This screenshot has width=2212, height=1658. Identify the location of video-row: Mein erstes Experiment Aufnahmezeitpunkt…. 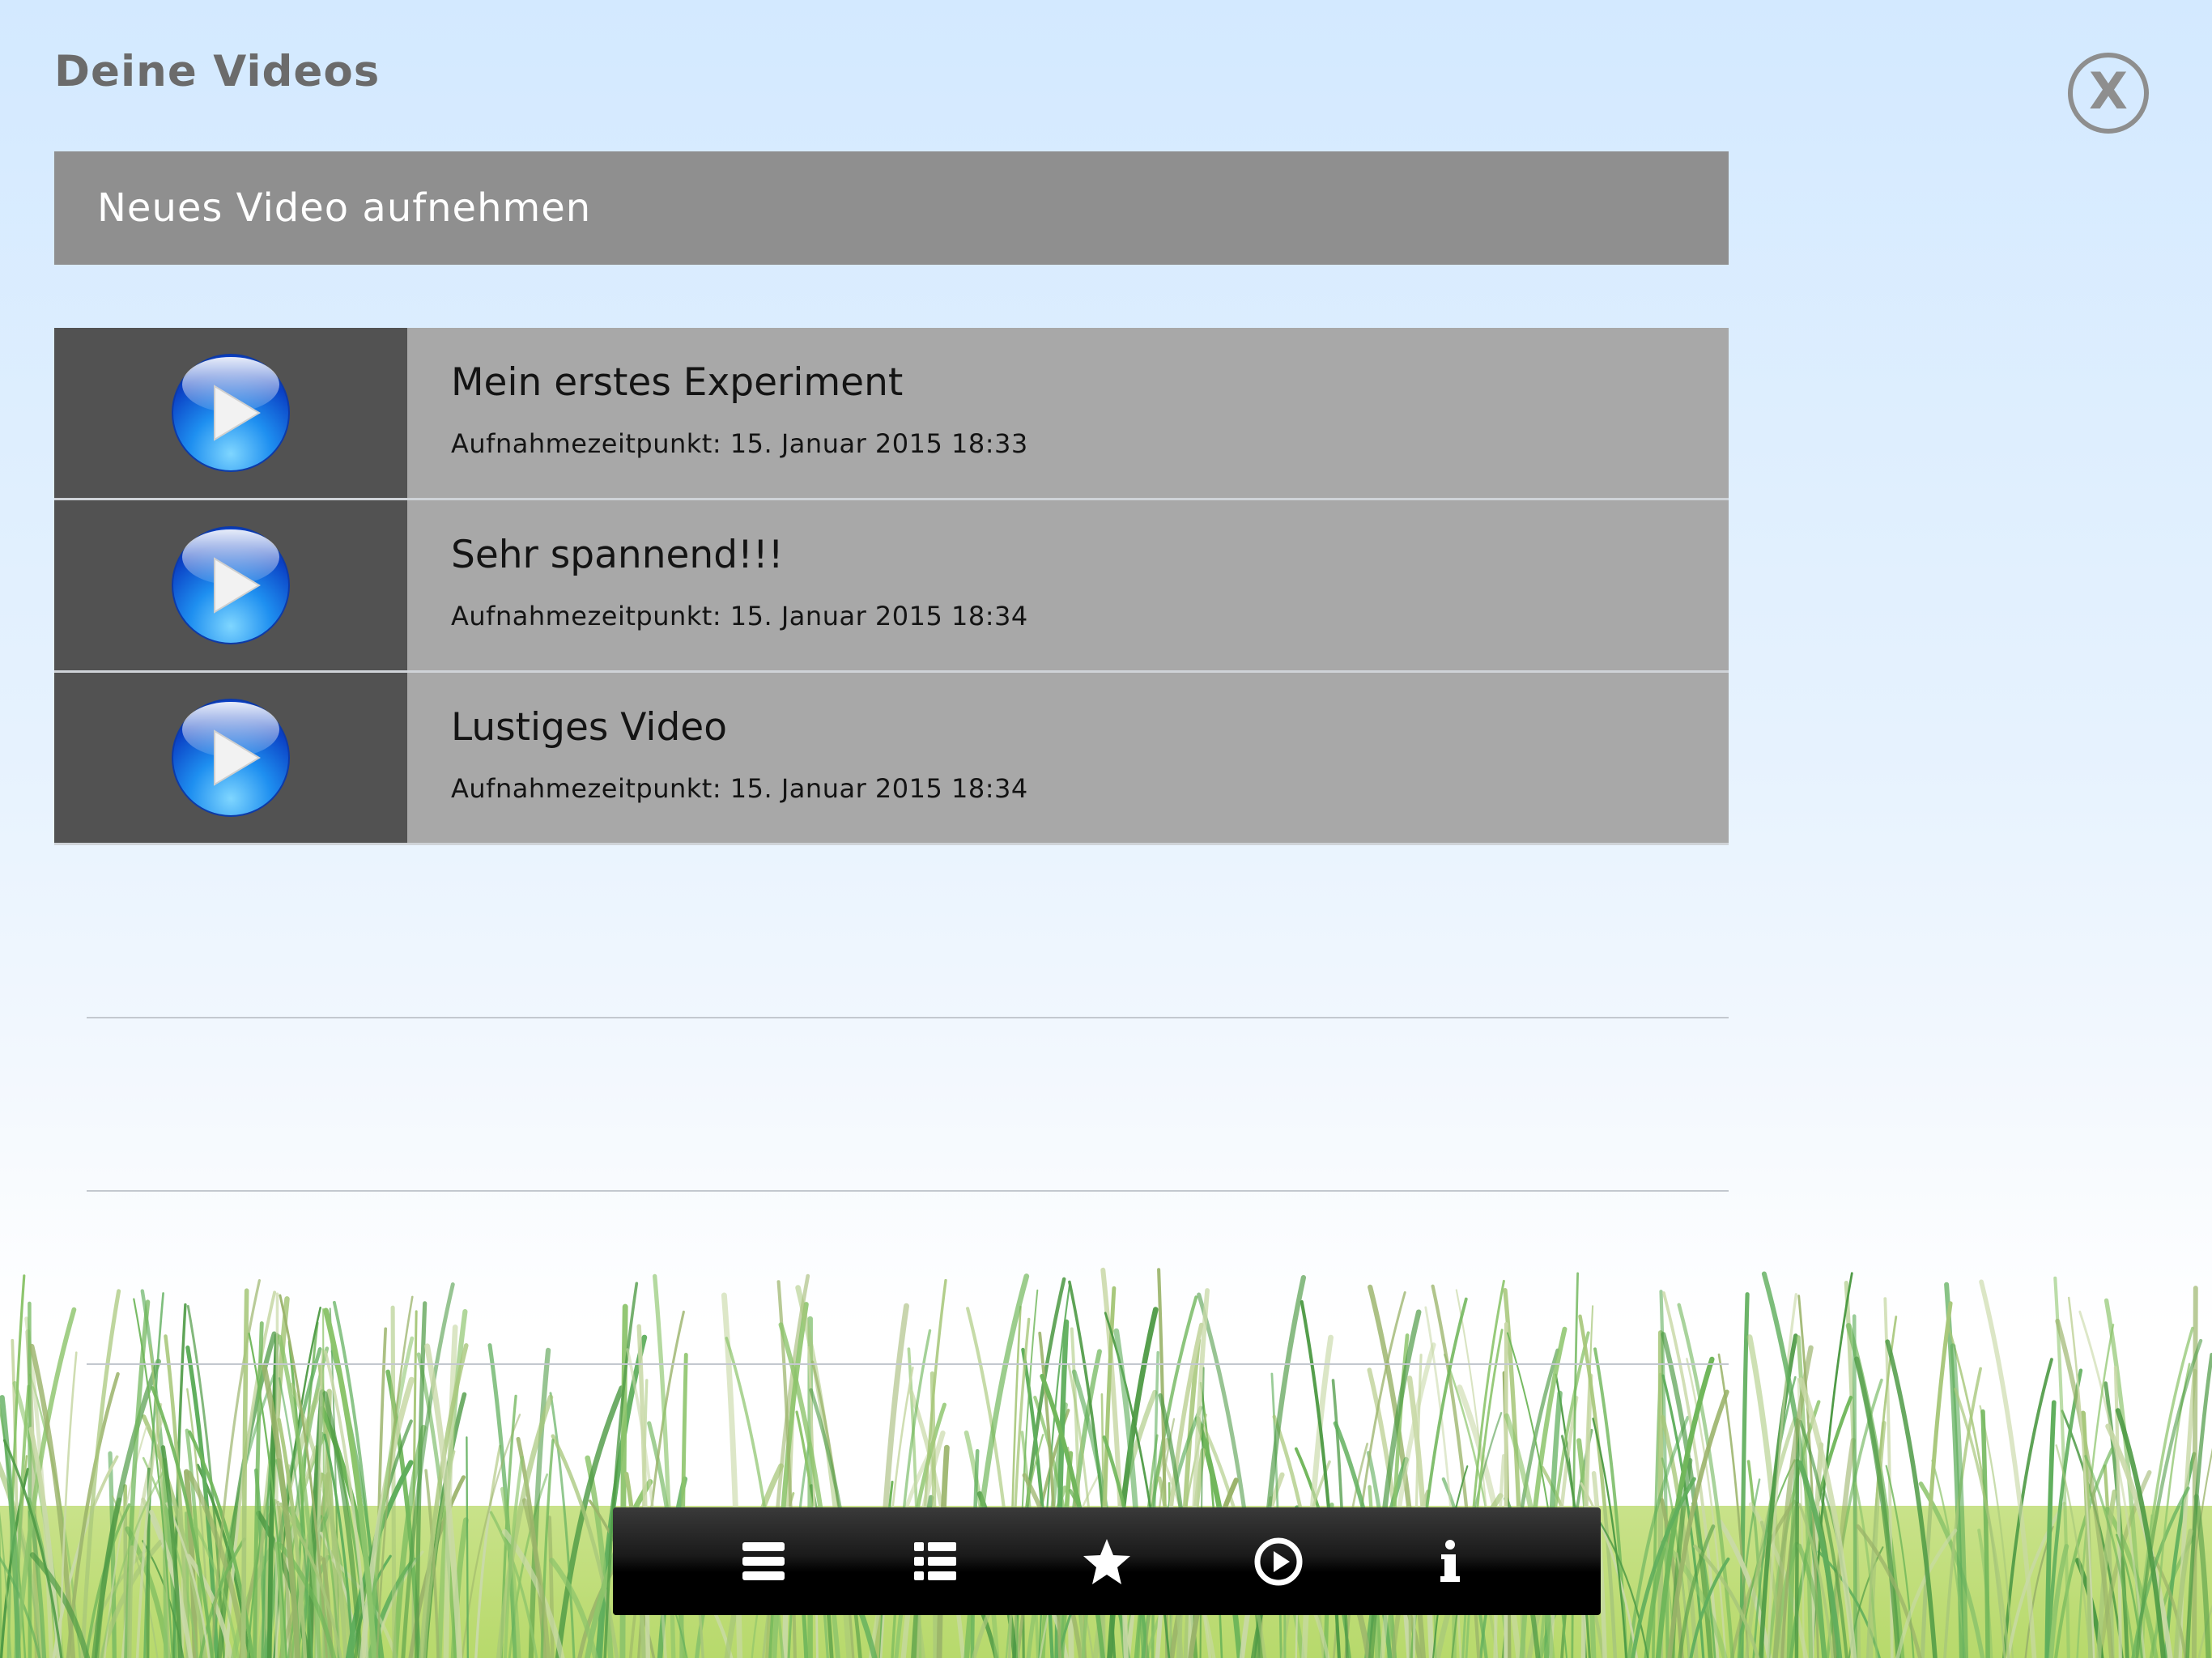
(892, 414).